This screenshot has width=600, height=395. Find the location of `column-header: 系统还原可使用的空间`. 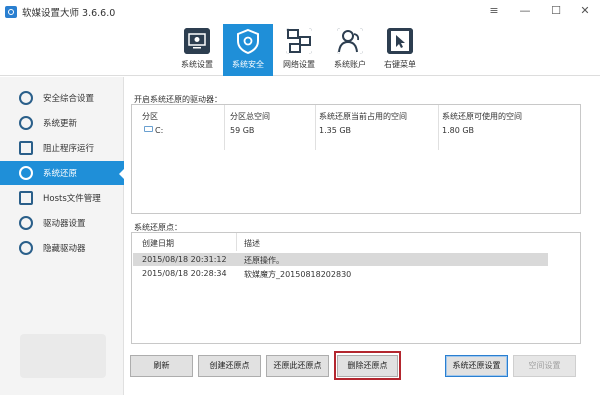

column-header: 系统还原可使用的空间 is located at coordinates (482, 116).